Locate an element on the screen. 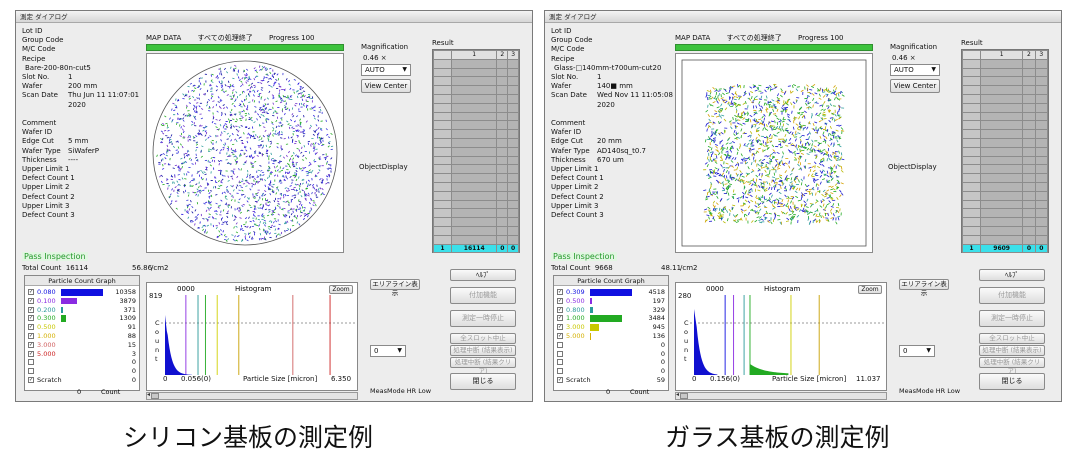  substrate-map is located at coordinates (774, 153).